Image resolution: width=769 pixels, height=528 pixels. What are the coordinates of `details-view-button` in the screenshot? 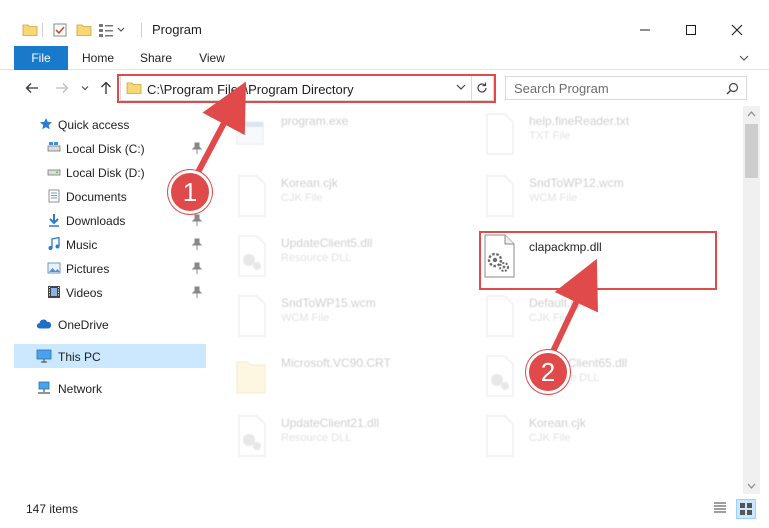 It's located at (721, 509).